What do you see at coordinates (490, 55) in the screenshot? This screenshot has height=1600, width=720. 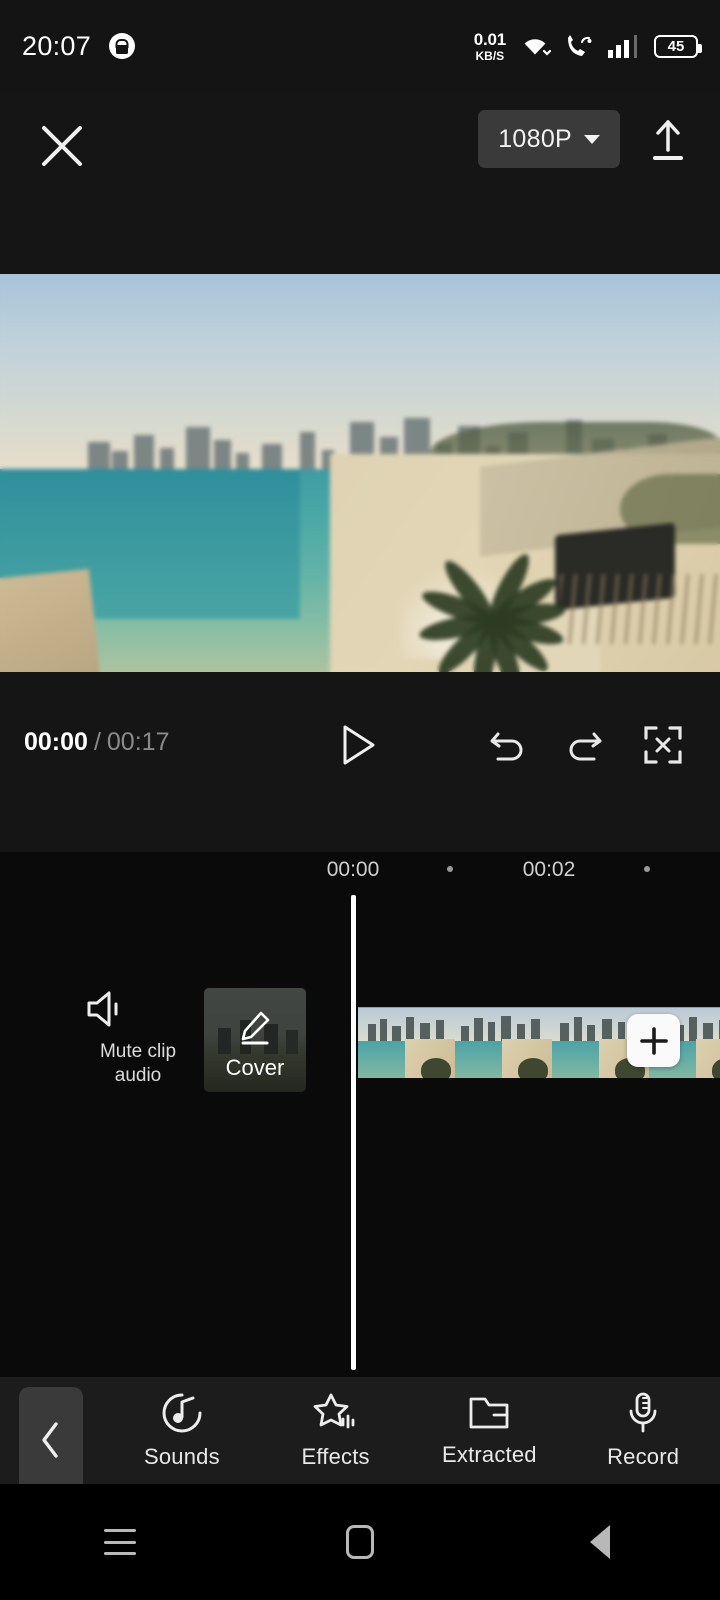 I see `network-speed-unit: KB/S` at bounding box center [490, 55].